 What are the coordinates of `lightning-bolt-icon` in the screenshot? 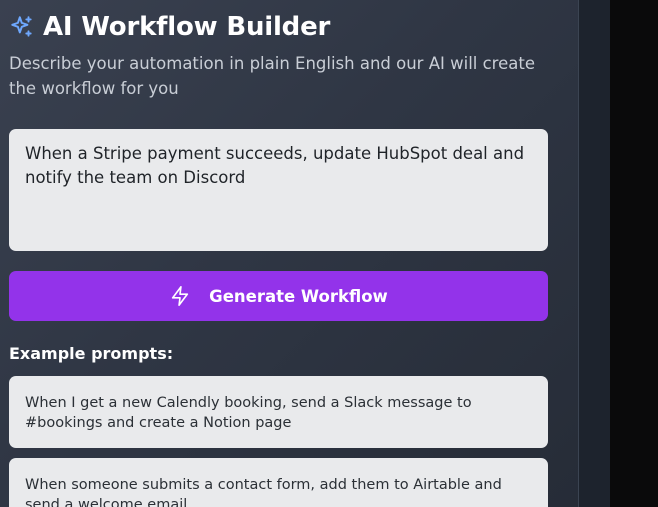 It's located at (180, 296).